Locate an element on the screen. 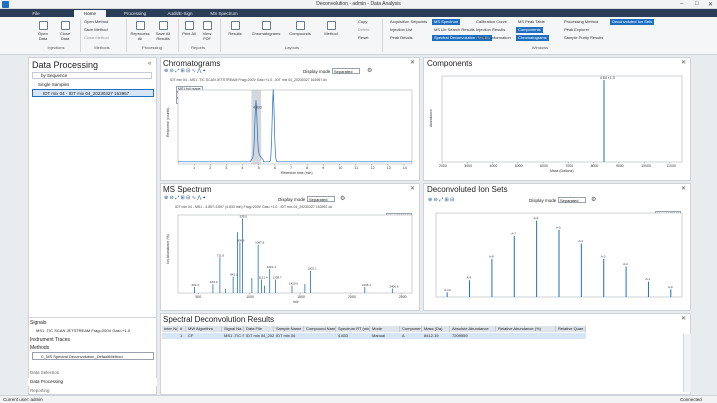 The width and height of the screenshot is (717, 403). chromatograms-toolbar-icons: ⊕ ⊖ ⤢ ⊞ ⊟ ∿ ⋀ ⌖ is located at coordinates (185, 71).